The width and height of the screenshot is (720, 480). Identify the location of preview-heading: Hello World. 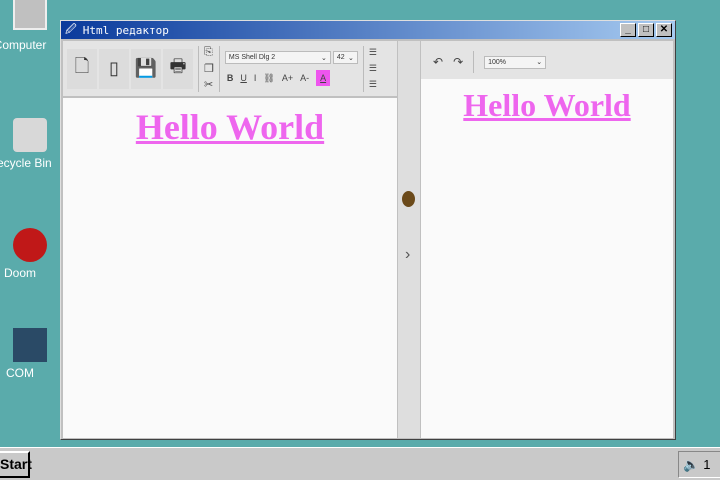
(547, 105).